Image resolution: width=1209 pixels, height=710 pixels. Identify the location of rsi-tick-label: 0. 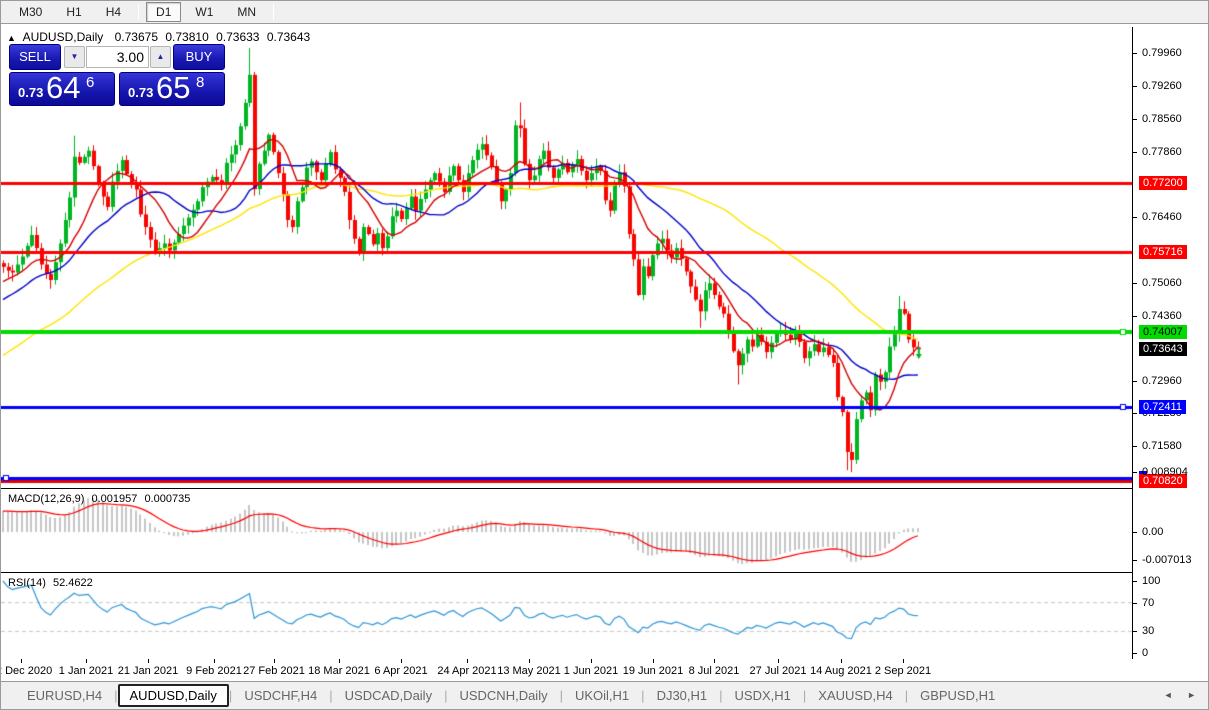
(1145, 653).